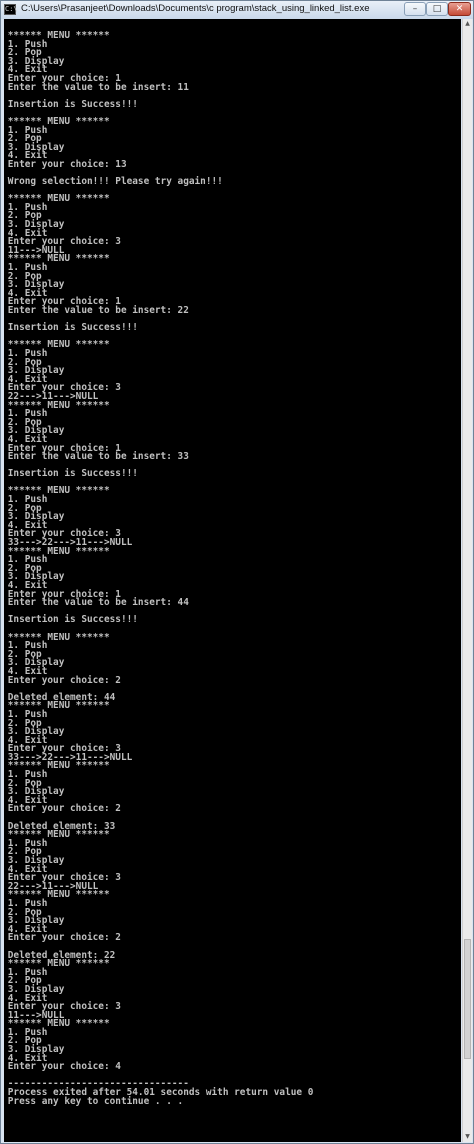 Image resolution: width=474 pixels, height=1144 pixels. What do you see at coordinates (98, 310) in the screenshot?
I see `console-line: Enter the value to be insert: 22` at bounding box center [98, 310].